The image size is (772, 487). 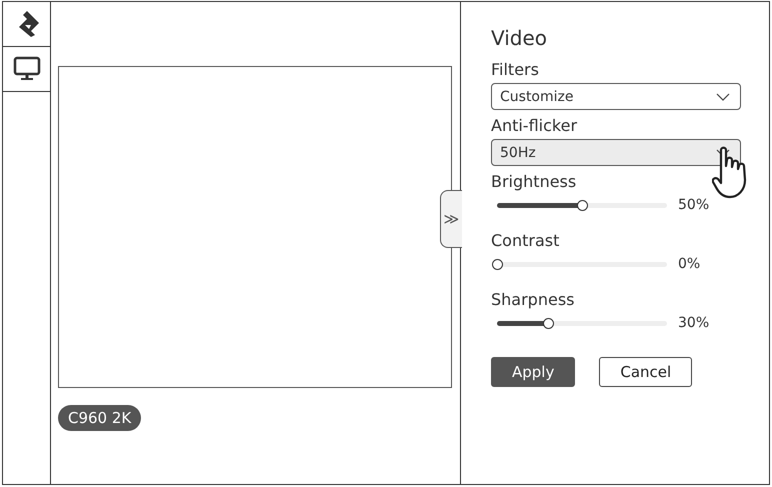 I want to click on slider-label: Contrast, so click(x=525, y=240).